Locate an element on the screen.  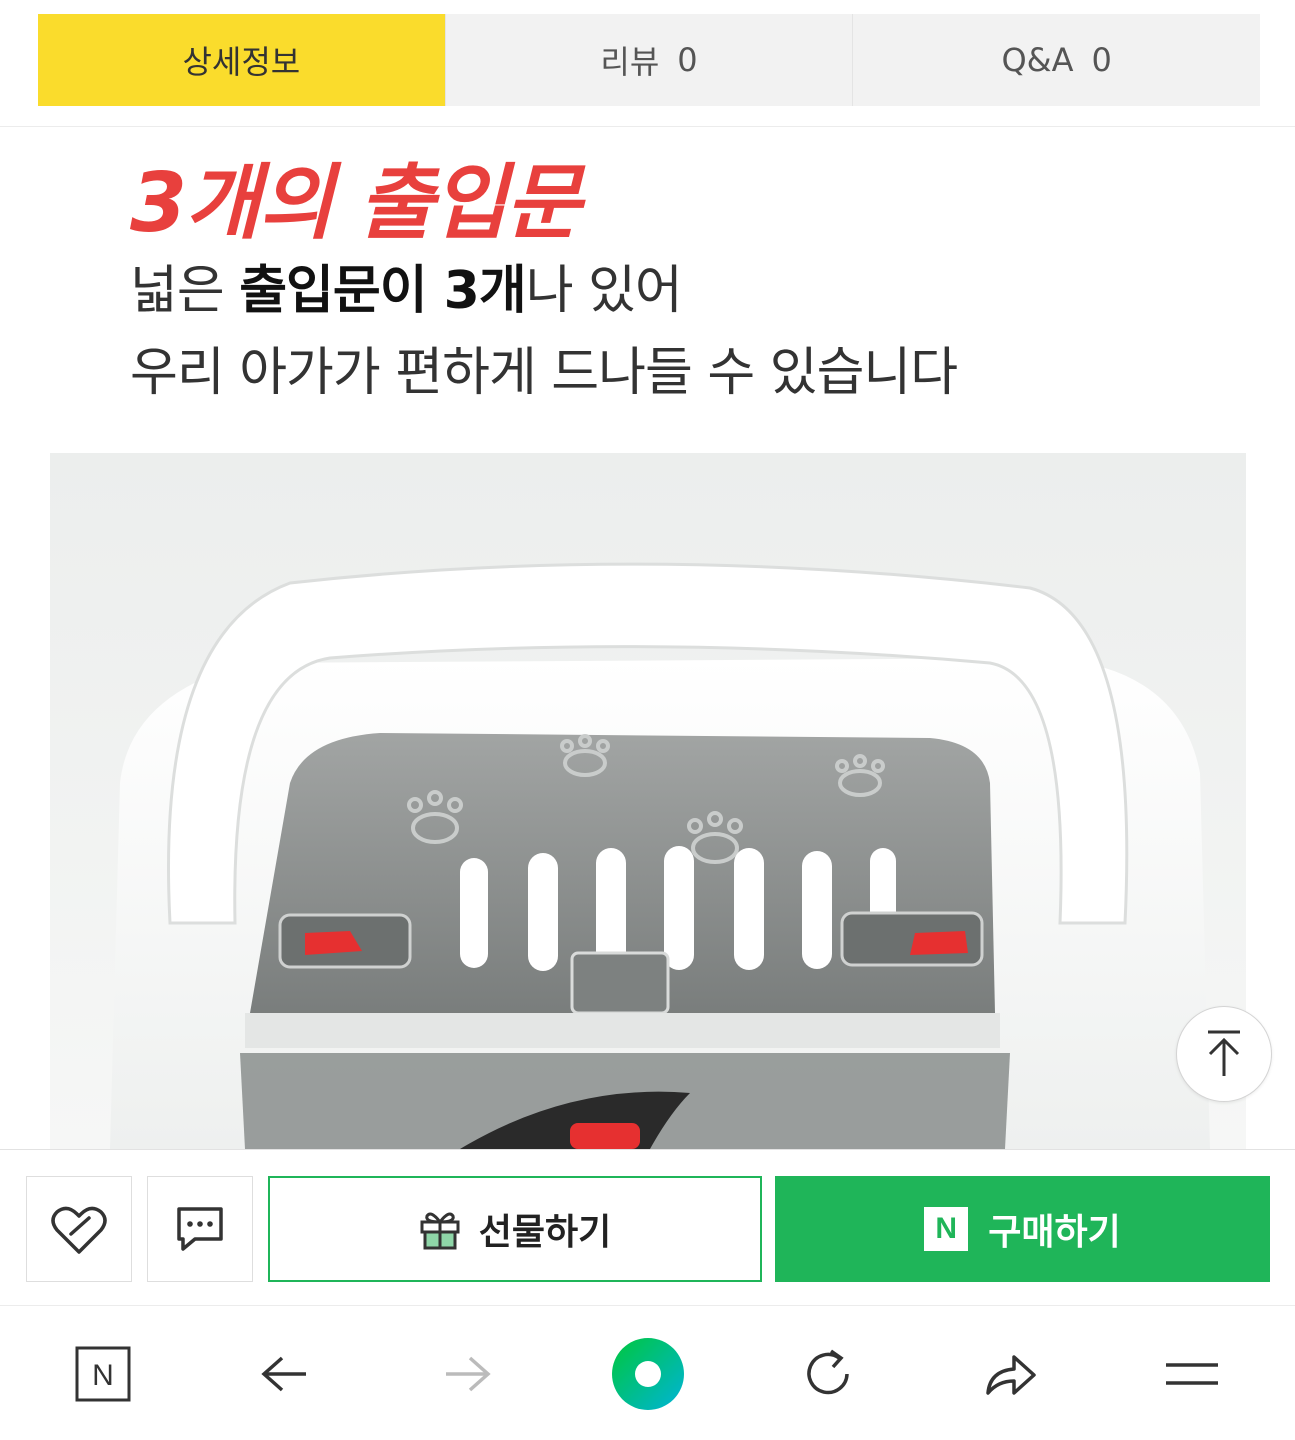
chat-icon is located at coordinates (200, 1229).